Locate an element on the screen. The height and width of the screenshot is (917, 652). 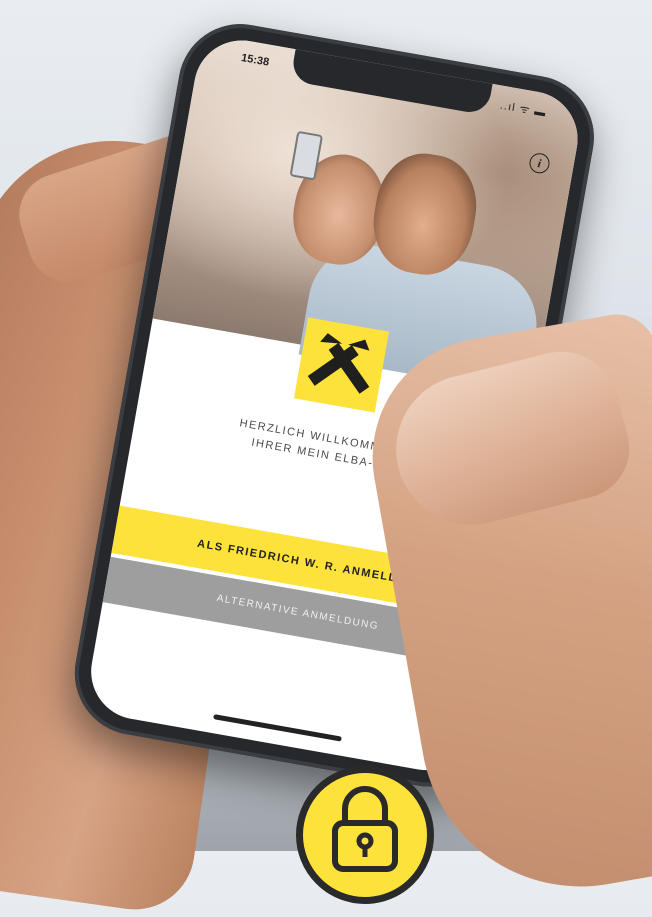
padlock-icon is located at coordinates (365, 829).